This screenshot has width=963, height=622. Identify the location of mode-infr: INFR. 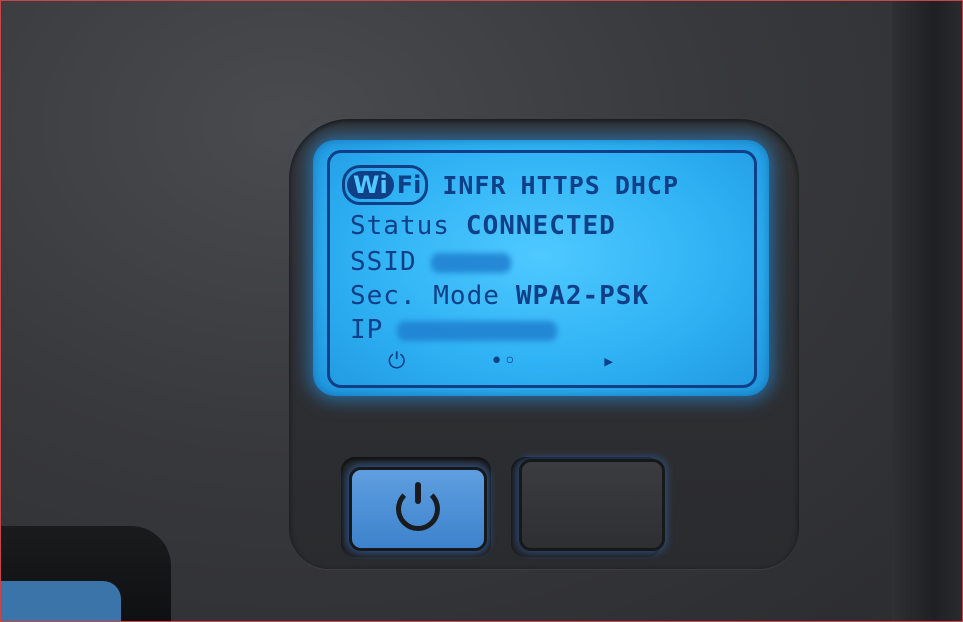
(474, 185).